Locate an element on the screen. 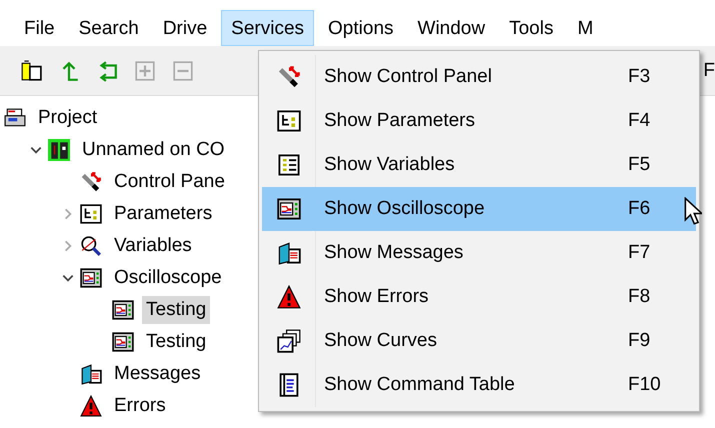 Image resolution: width=715 pixels, height=428 pixels. magnifier-icon is located at coordinates (91, 246).